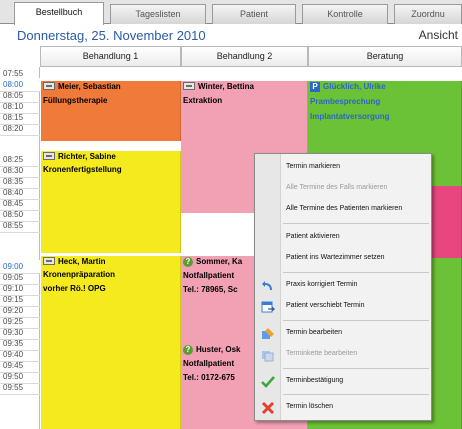  Describe the element at coordinates (75, 100) in the screenshot. I see `appointment-treatment: Füllungstherapie` at that location.